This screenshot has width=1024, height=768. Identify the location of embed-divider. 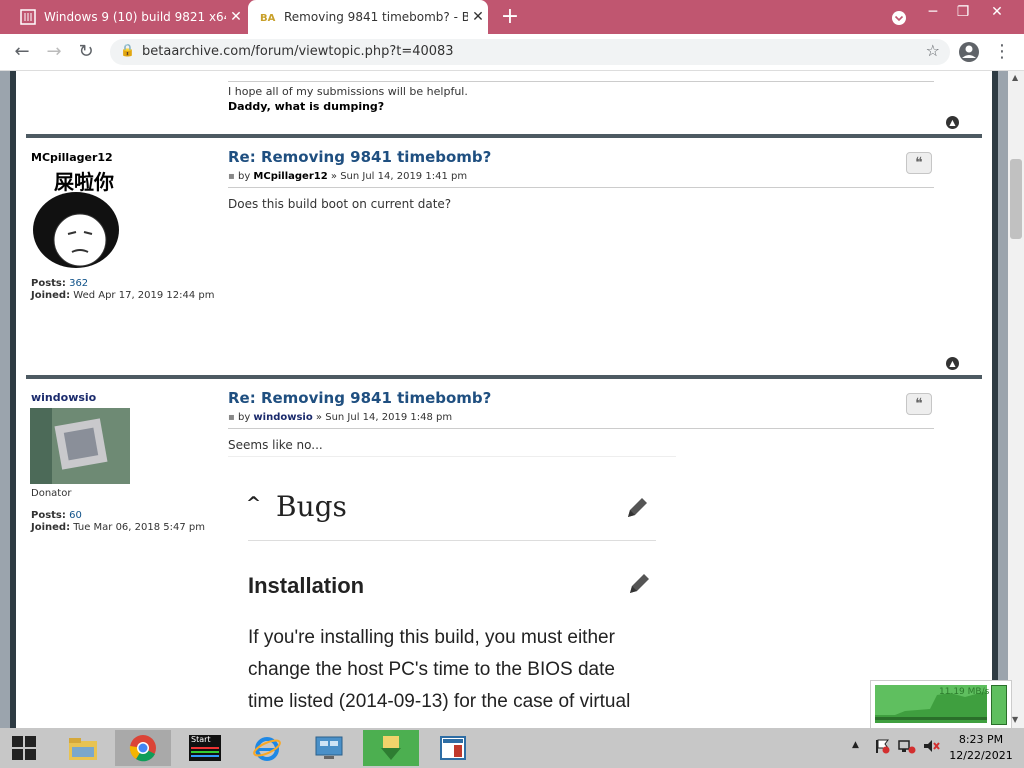
(452, 540).